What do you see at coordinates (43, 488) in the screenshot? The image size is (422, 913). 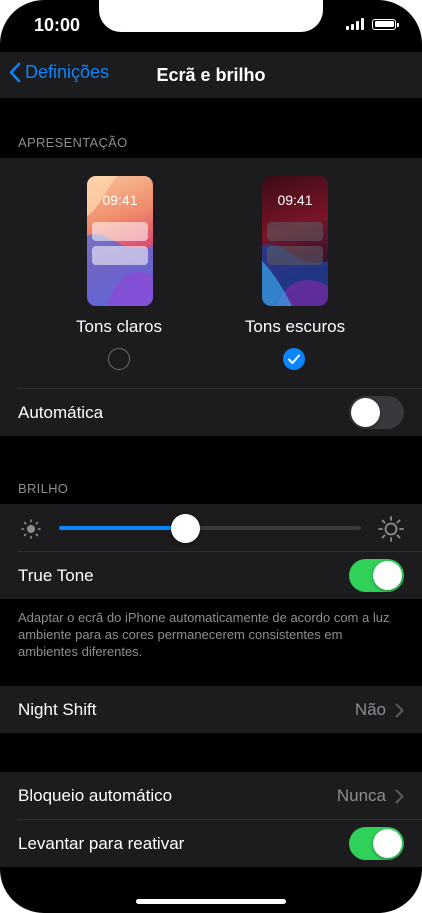 I see `section-header-brightness: BRILHO` at bounding box center [43, 488].